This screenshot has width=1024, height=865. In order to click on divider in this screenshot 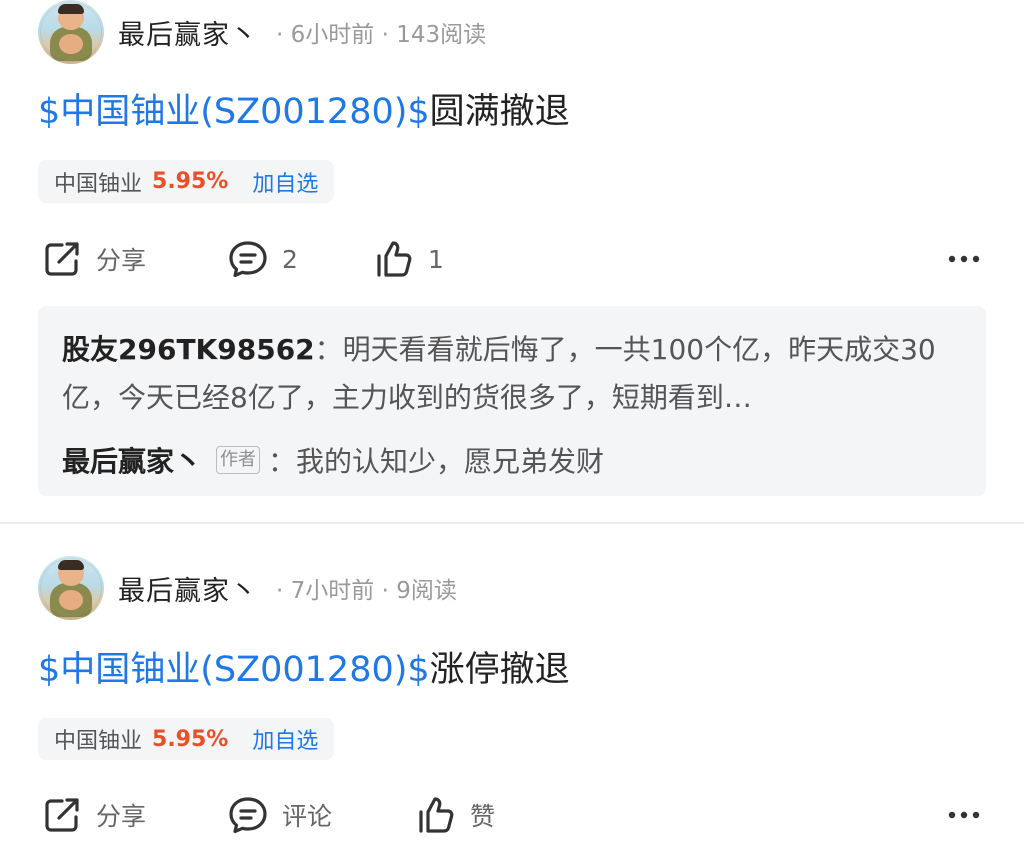, I will do `click(512, 523)`.